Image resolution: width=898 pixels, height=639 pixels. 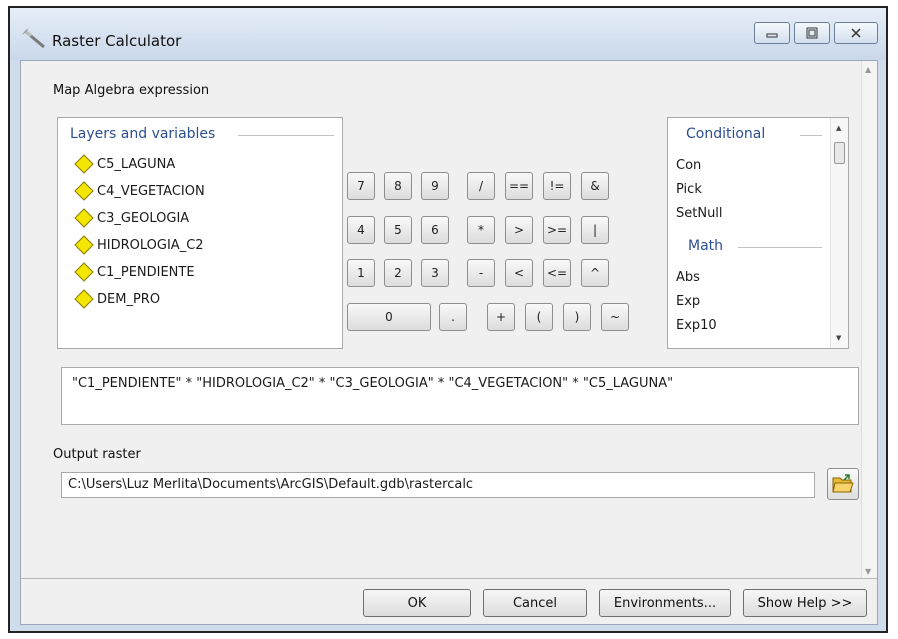 I want to click on maximize-button, so click(x=812, y=33).